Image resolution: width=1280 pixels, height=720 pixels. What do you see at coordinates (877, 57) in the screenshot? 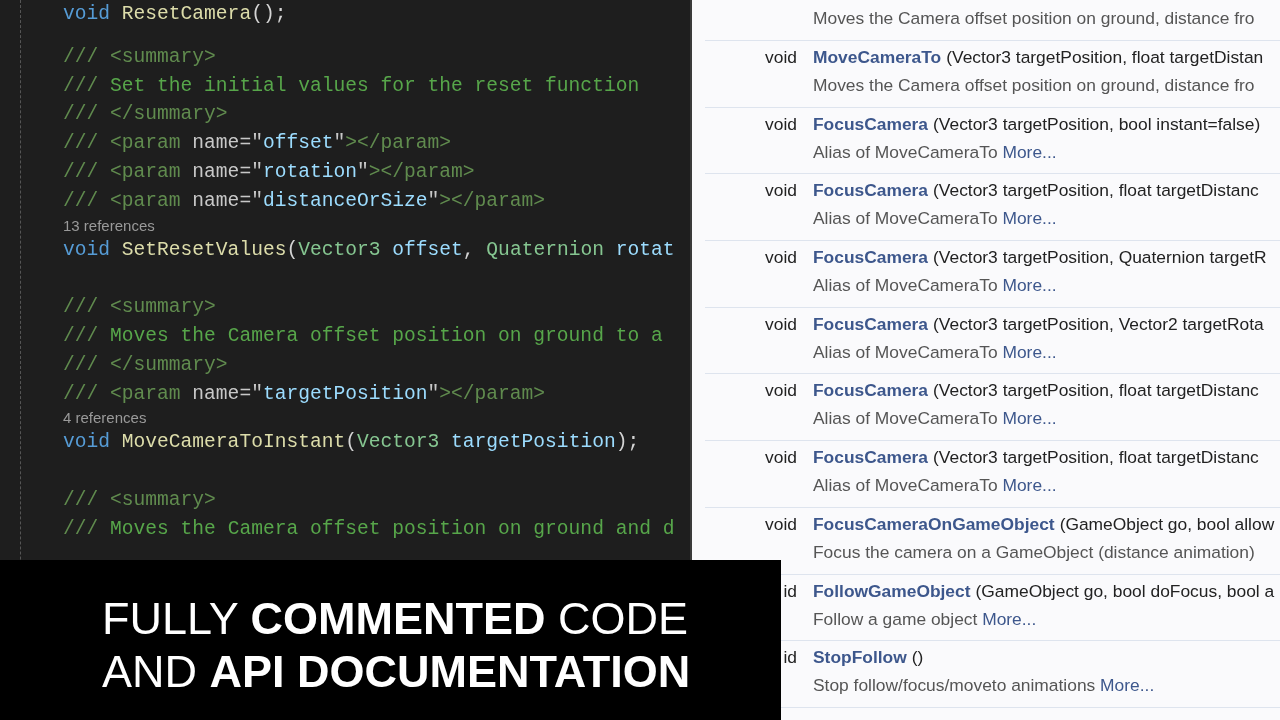
I see `member-link: MoveCameraTo` at bounding box center [877, 57].